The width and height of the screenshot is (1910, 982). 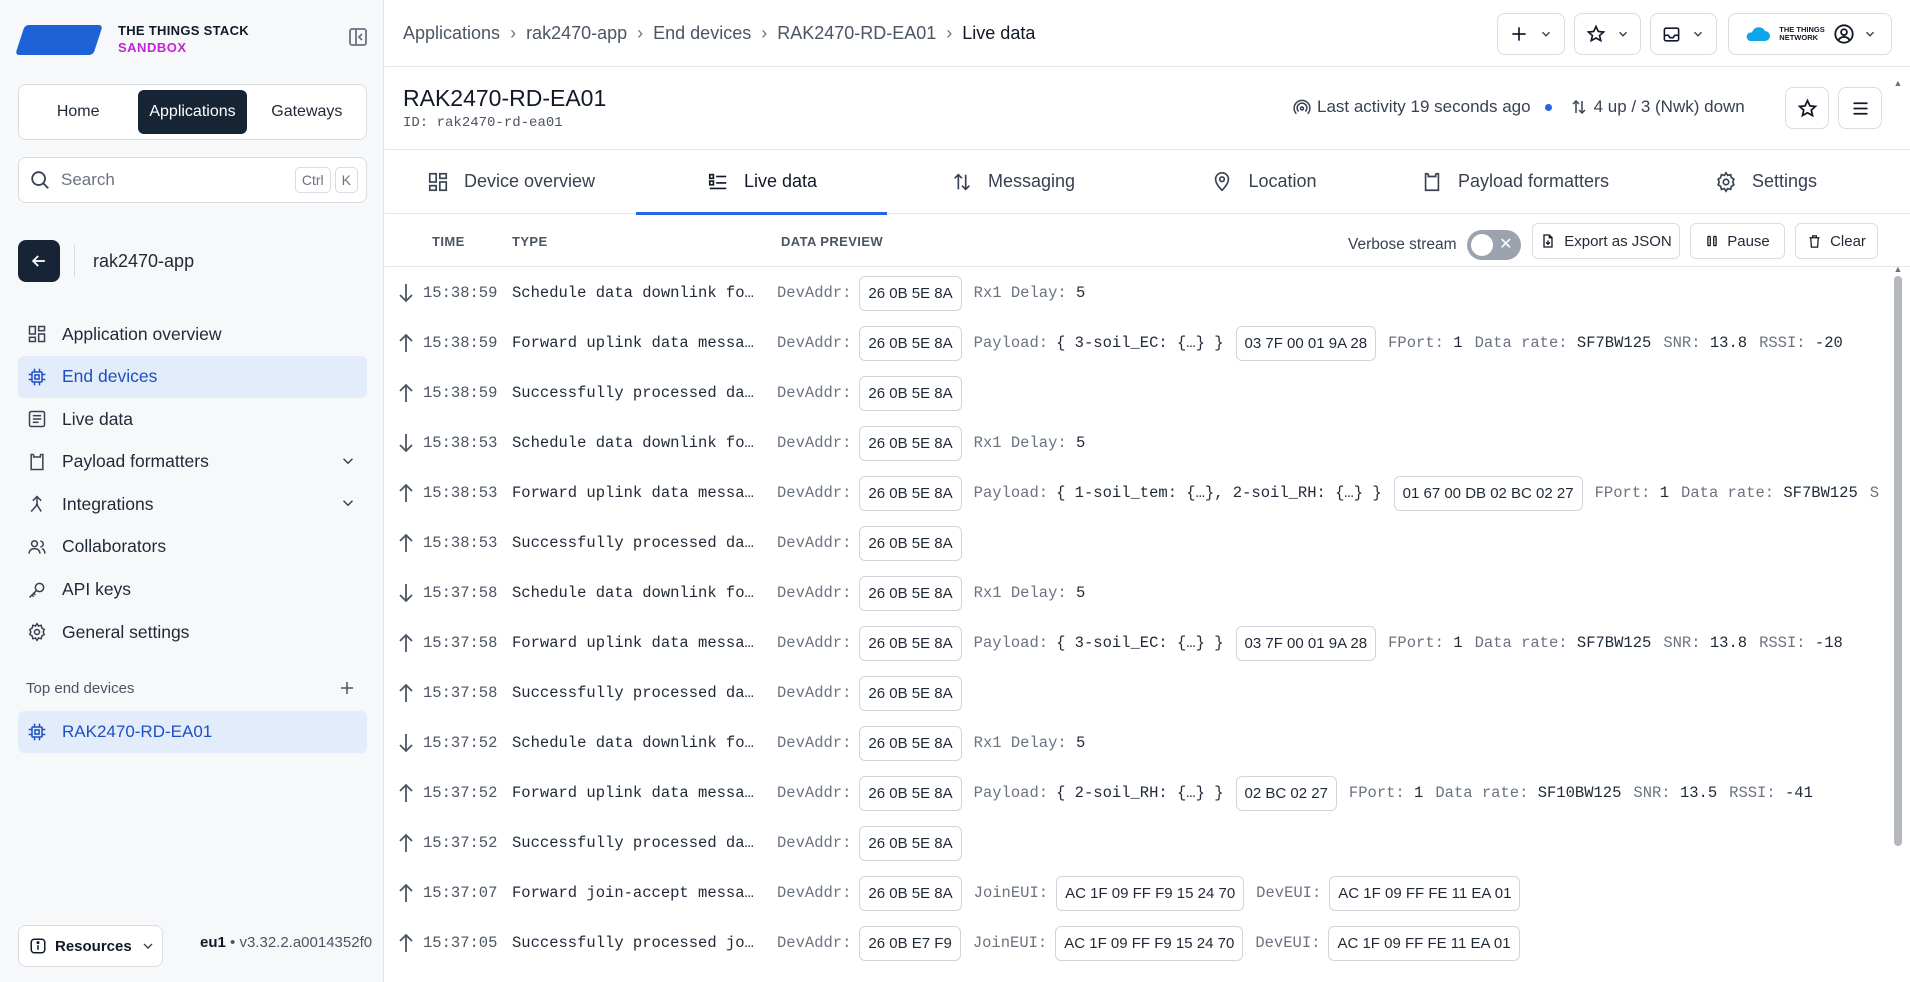 I want to click on add-menu-button, so click(x=1531, y=34).